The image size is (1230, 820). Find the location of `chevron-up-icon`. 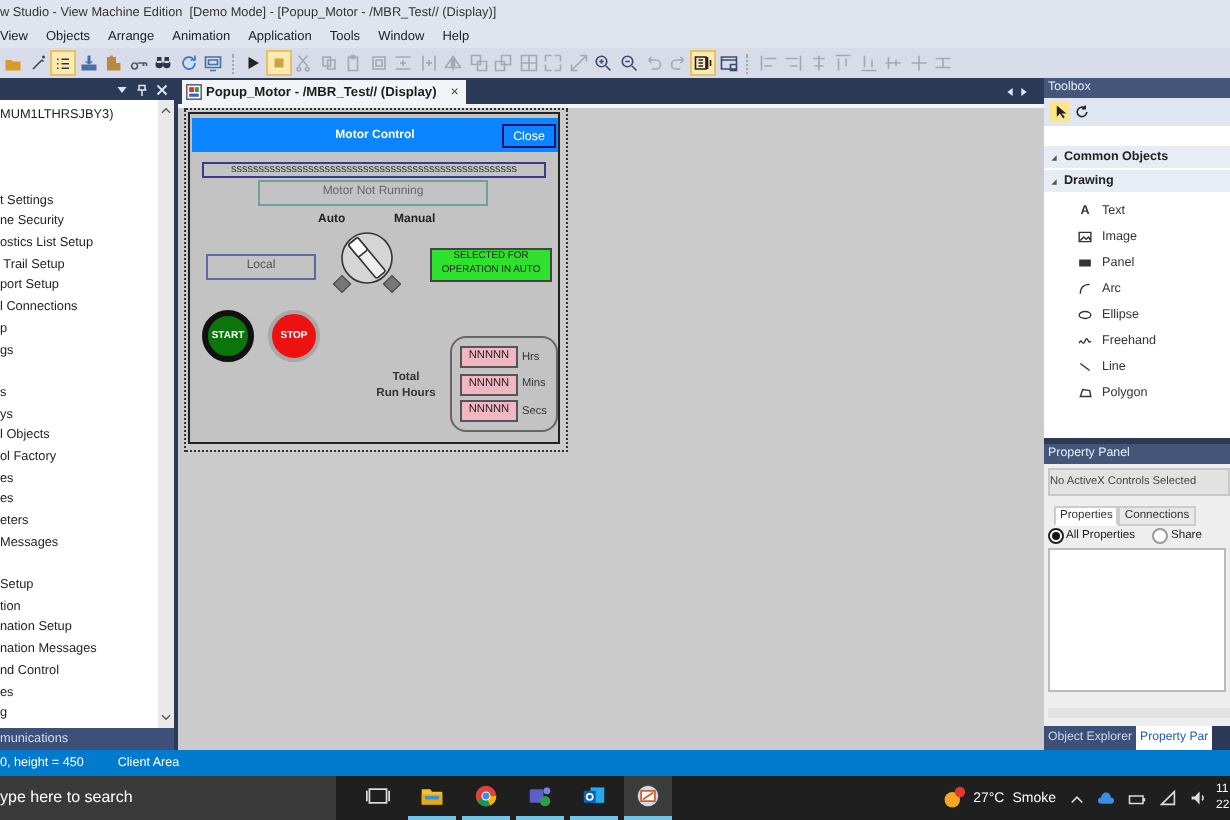

chevron-up-icon is located at coordinates (1077, 798).